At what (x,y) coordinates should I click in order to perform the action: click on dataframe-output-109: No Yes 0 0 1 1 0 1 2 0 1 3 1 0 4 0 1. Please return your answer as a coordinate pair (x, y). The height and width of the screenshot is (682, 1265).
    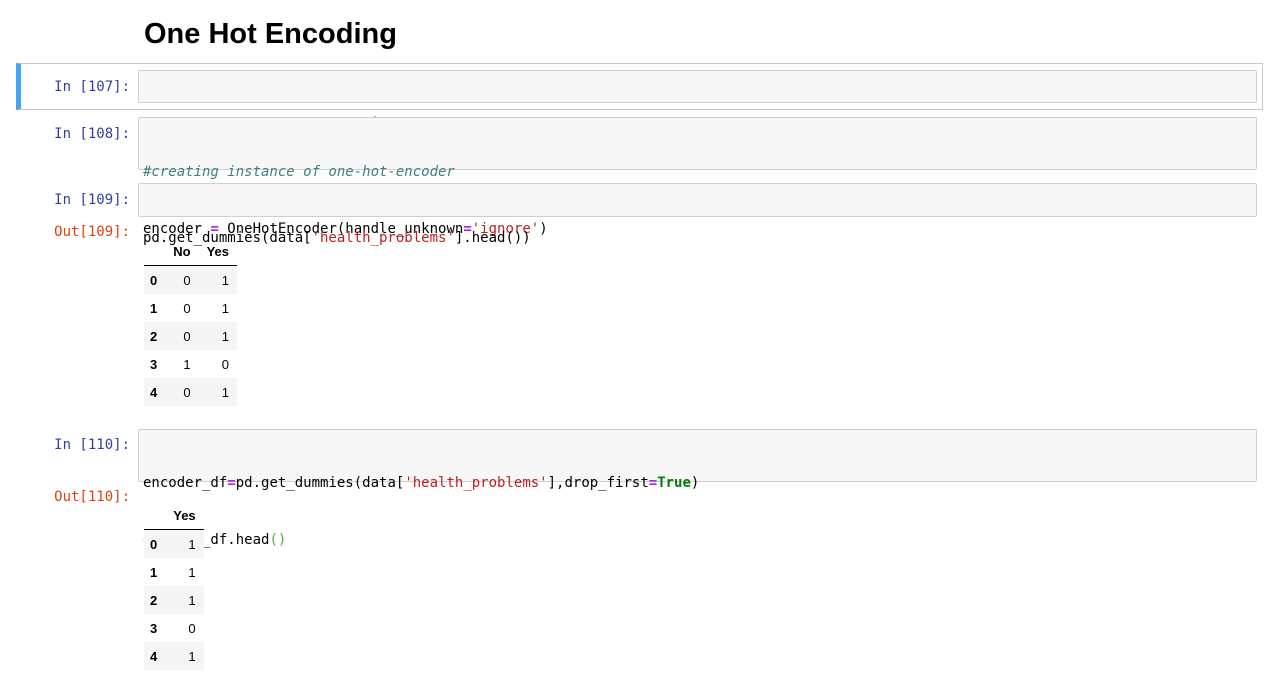
    Looking at the image, I should click on (190, 321).